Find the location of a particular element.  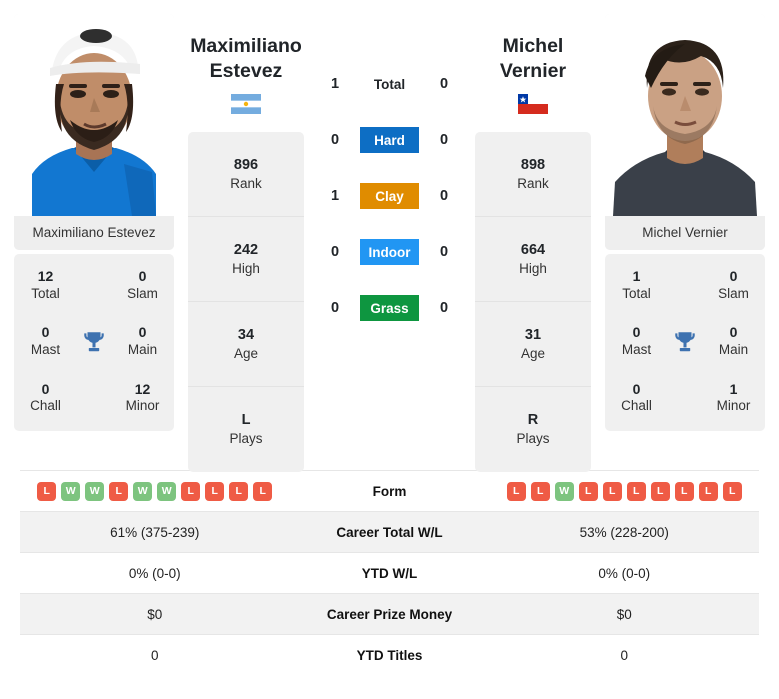

h2h-clay-left: 1 is located at coordinates (335, 196).